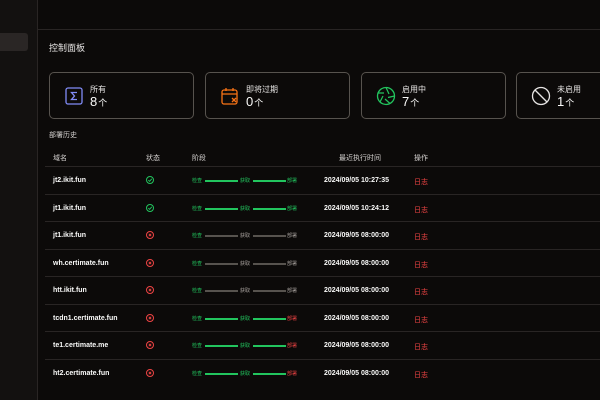 The width and height of the screenshot is (600, 400). Describe the element at coordinates (322, 207) in the screenshot. I see `table-row: jt1.ikit.fun 检查 获取 部署 2024/09/05 10:24:12 日志` at that location.